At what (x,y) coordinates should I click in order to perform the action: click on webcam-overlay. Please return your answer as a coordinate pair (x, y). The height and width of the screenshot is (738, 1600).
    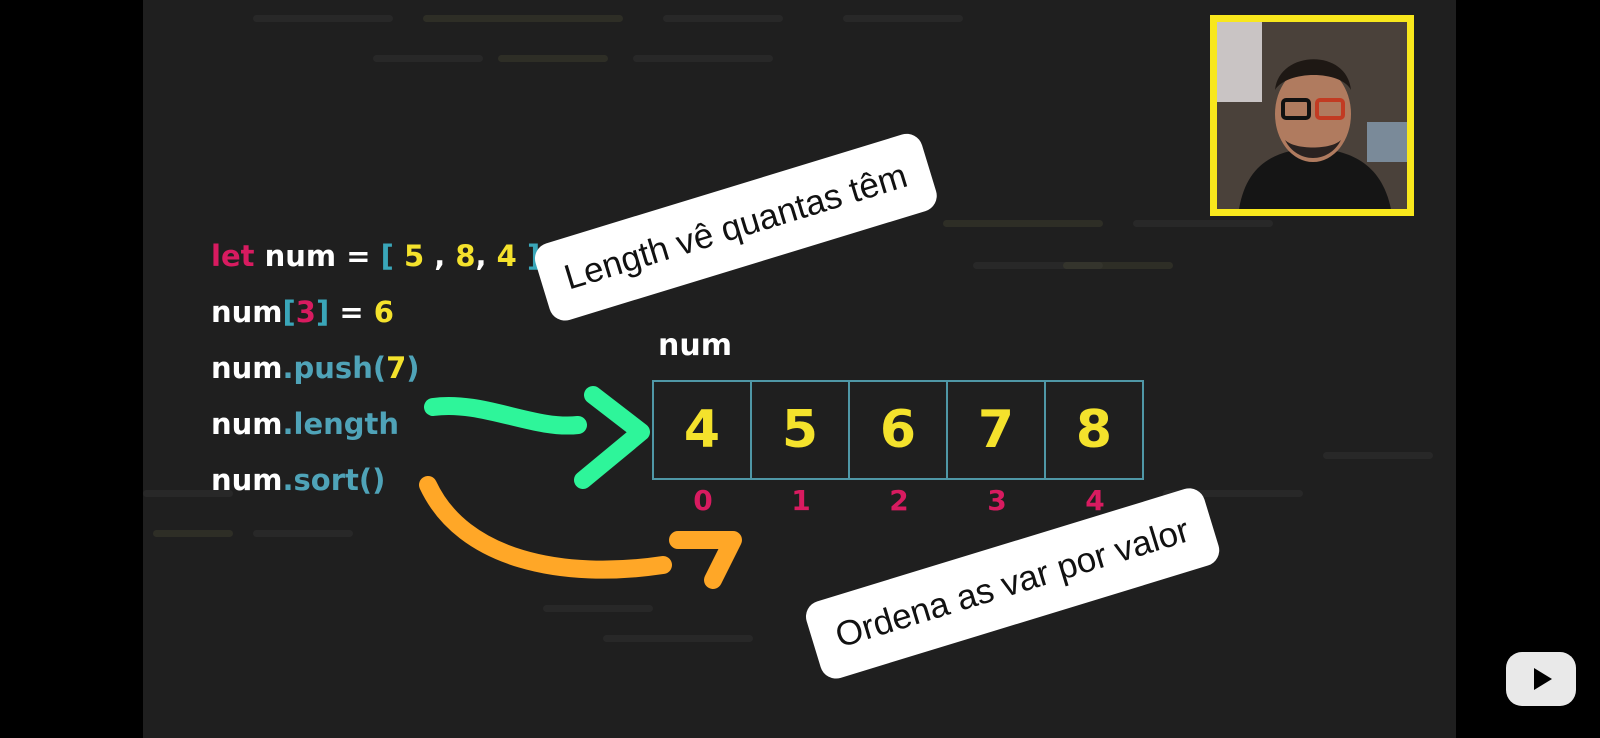
    Looking at the image, I should click on (1312, 115).